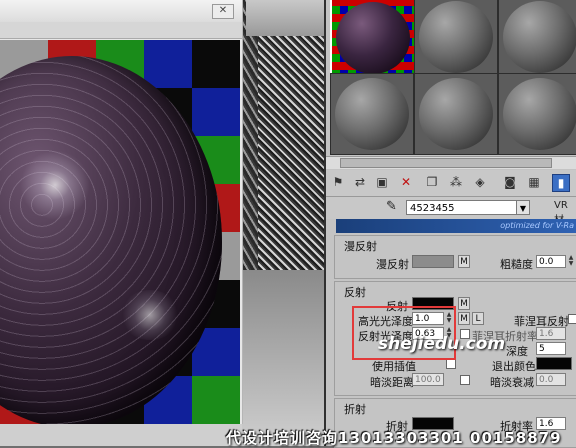 This screenshot has width=576, height=448. Describe the element at coordinates (456, 182) in the screenshot. I see `make-unique-icon: ⁂` at that location.